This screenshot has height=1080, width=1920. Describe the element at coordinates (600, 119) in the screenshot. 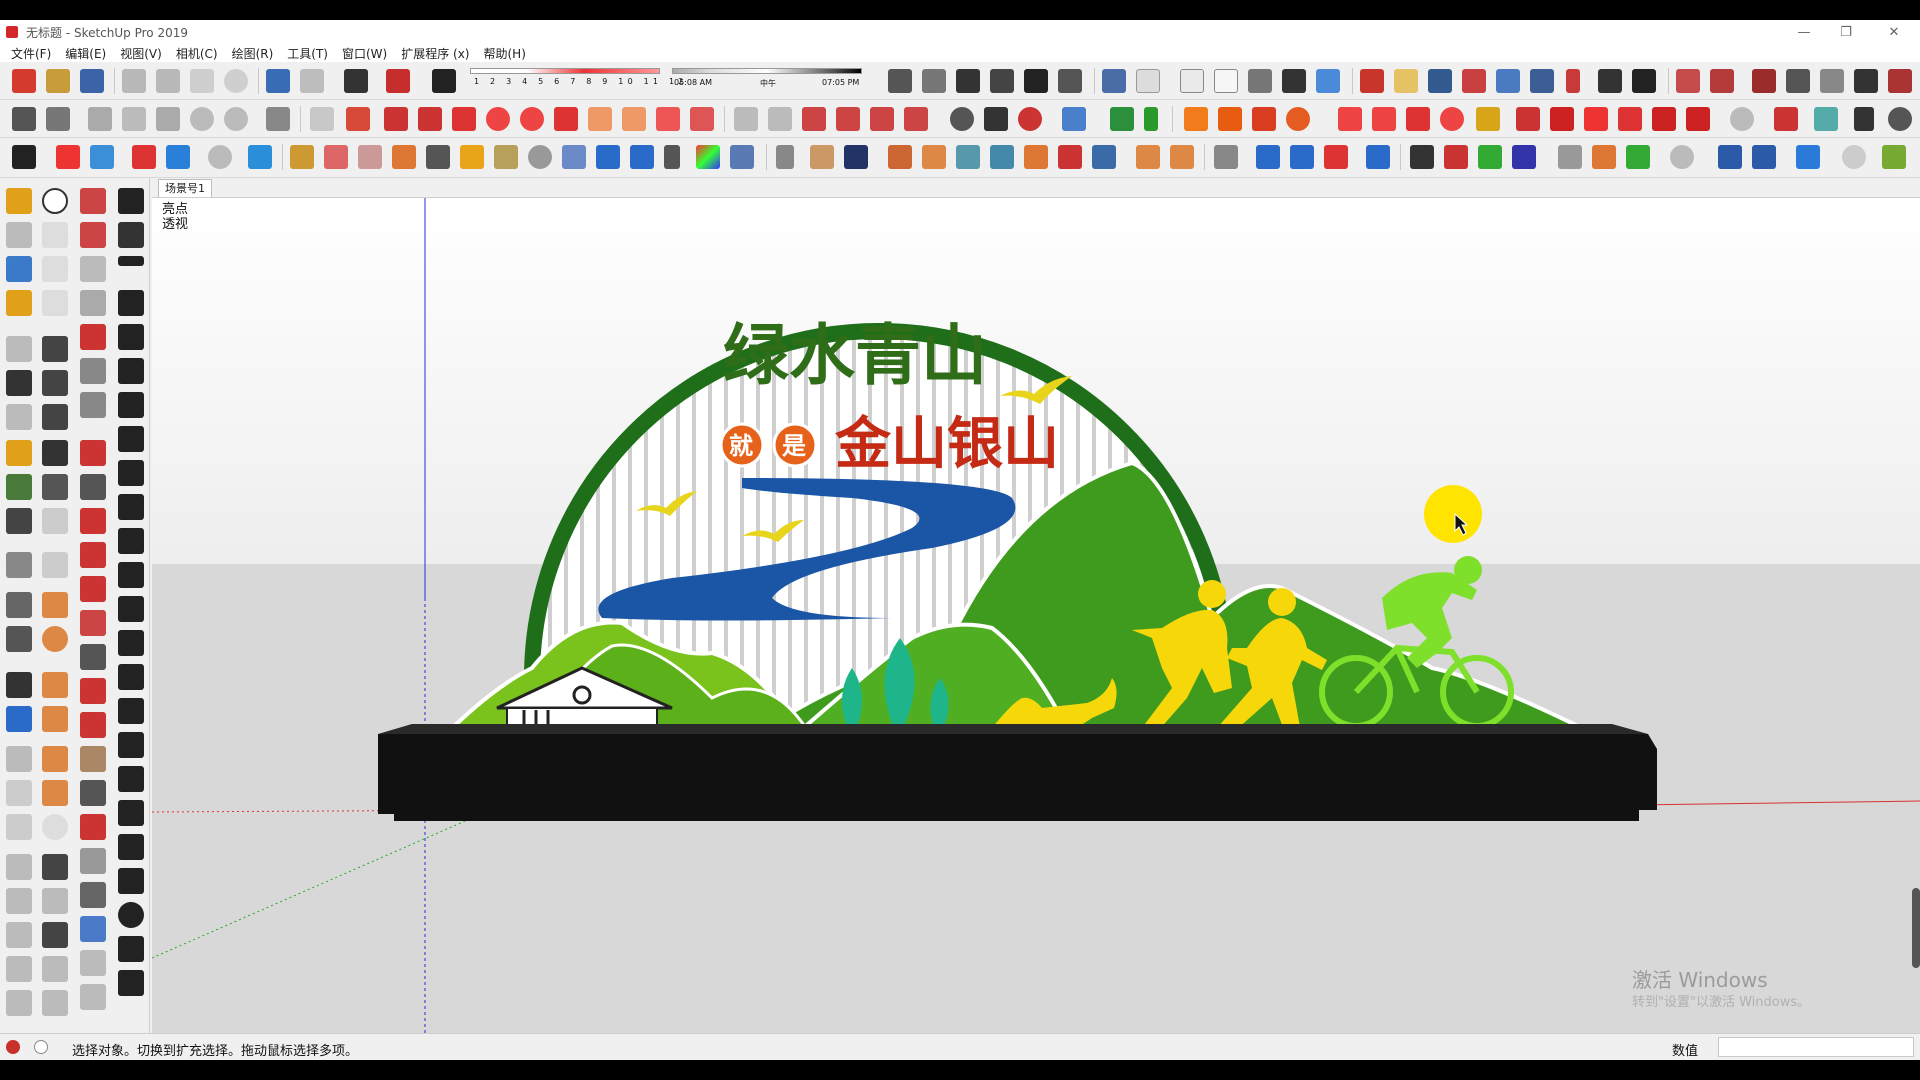

I see `document-icon` at that location.